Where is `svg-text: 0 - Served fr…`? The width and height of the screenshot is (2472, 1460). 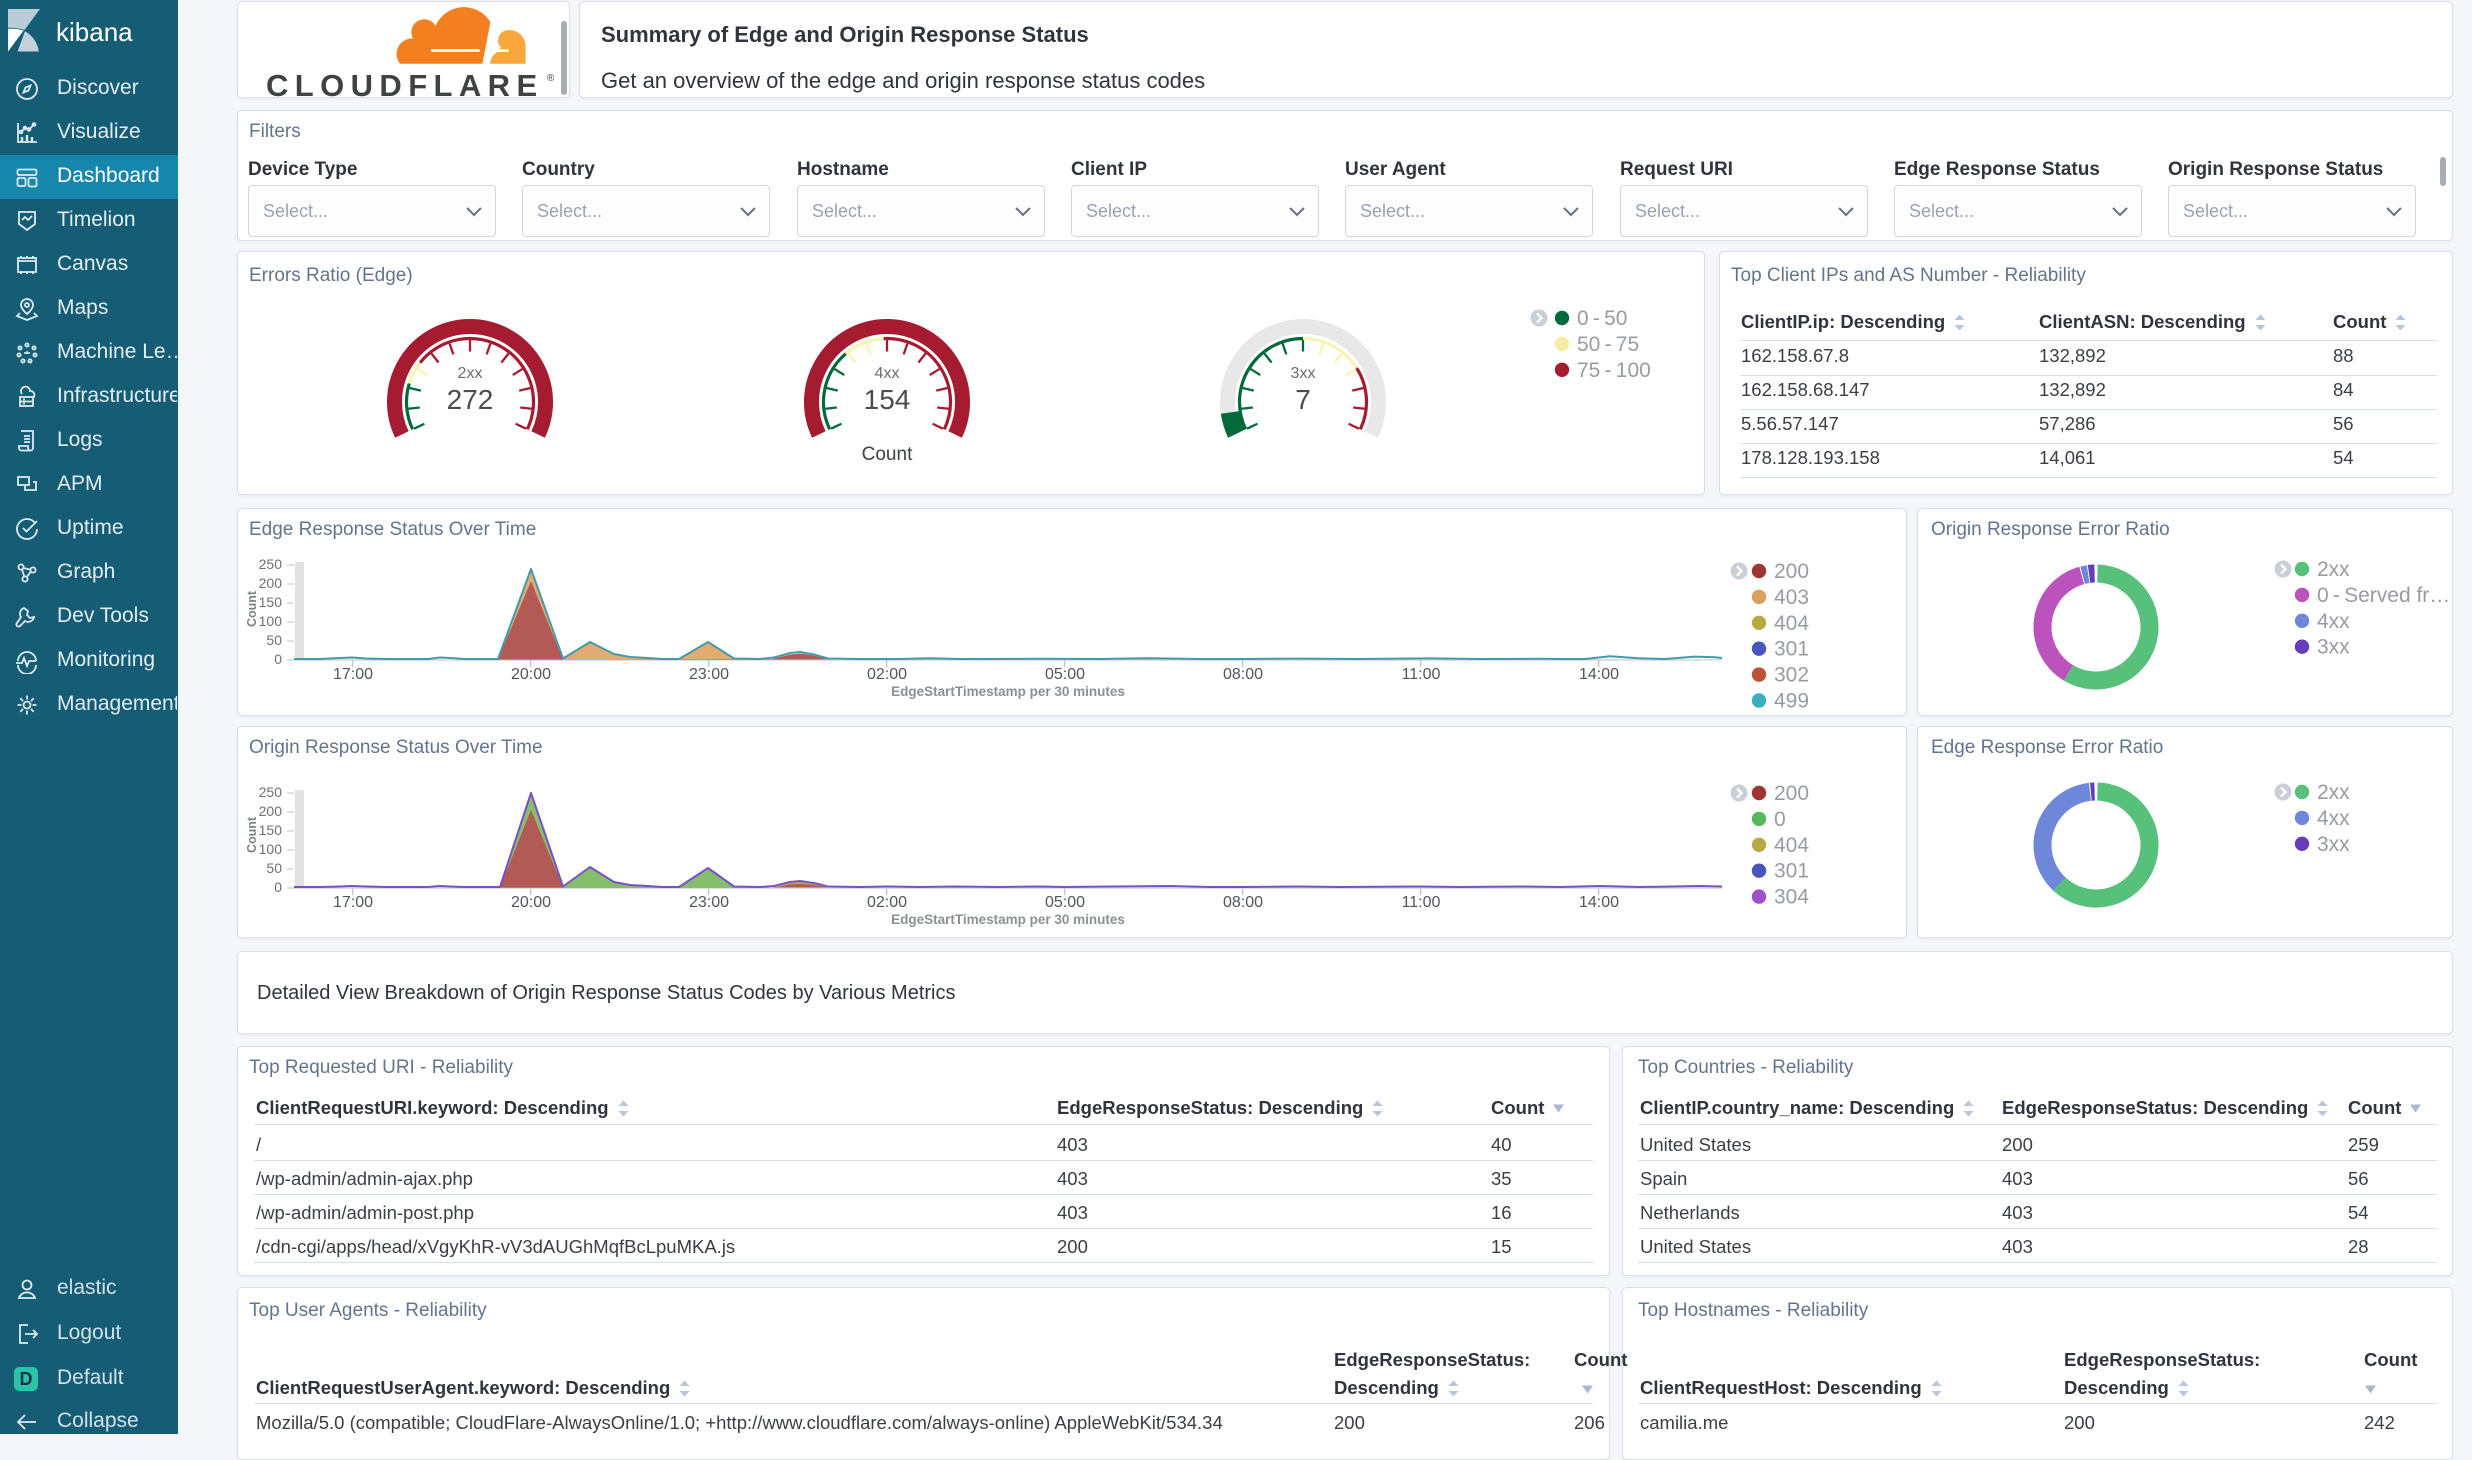 svg-text: 0 - Served fr… is located at coordinates (2383, 595).